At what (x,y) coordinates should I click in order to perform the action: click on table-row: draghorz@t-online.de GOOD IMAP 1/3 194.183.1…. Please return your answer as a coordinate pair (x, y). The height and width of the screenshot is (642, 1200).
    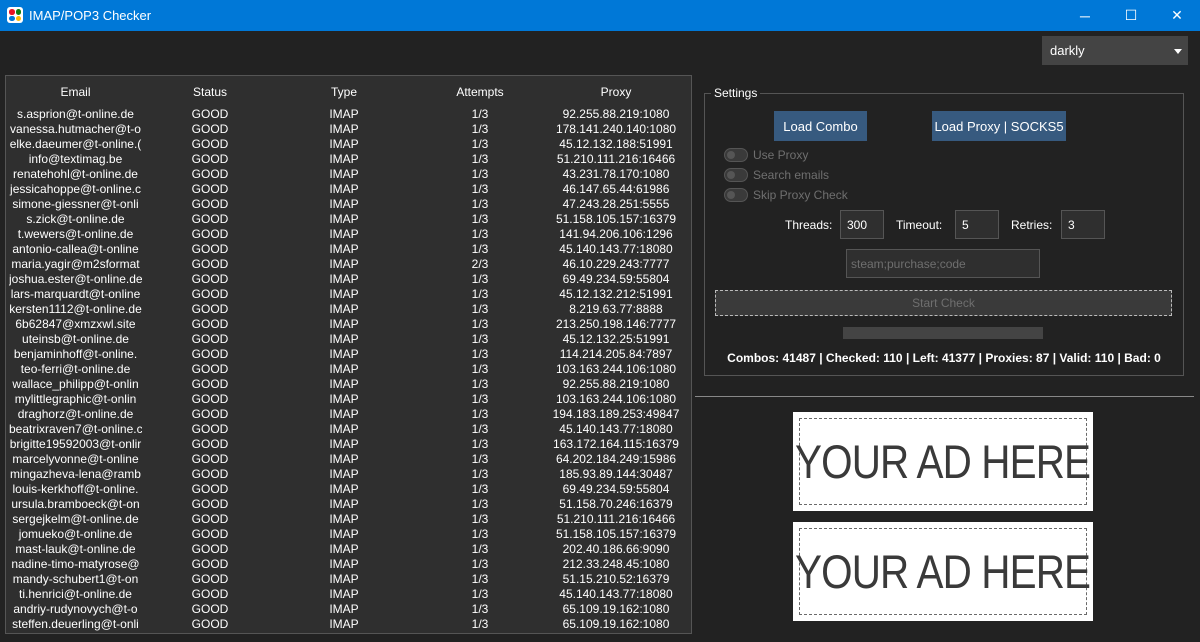
    Looking at the image, I should click on (348, 414).